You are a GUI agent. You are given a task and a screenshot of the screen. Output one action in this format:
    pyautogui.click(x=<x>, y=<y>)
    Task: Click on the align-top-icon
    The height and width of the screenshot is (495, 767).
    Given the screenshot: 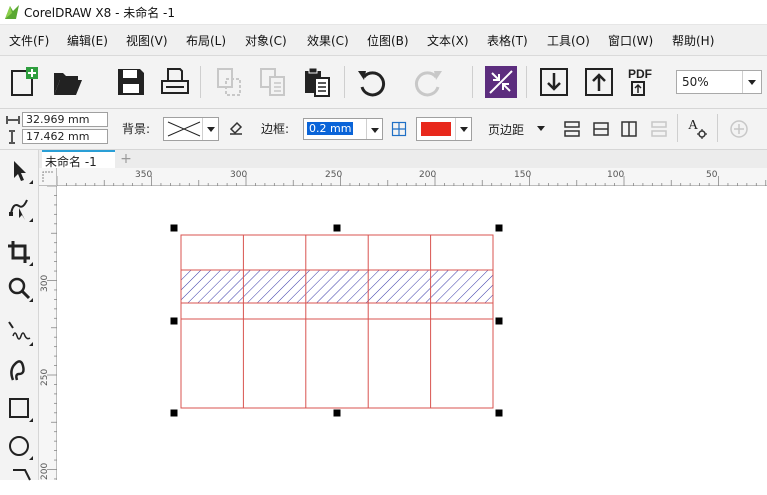 What is the action you would take?
    pyautogui.click(x=572, y=129)
    